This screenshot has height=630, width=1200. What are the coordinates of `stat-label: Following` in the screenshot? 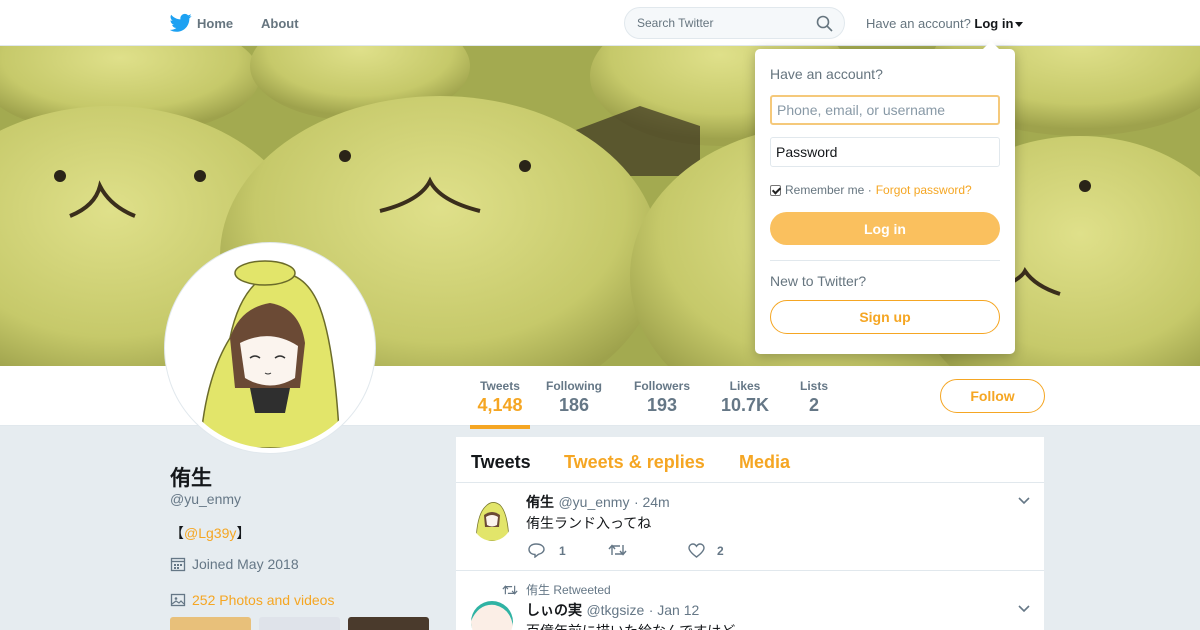 It's located at (574, 386).